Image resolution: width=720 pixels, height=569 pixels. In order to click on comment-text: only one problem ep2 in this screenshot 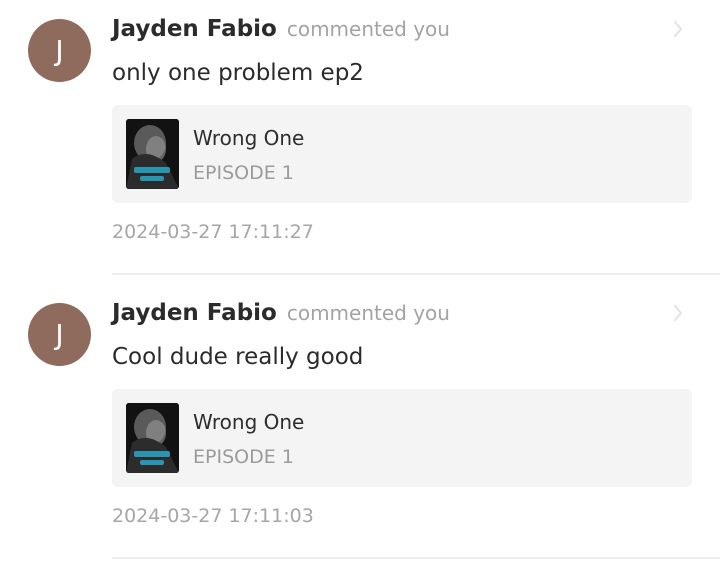, I will do `click(238, 73)`.